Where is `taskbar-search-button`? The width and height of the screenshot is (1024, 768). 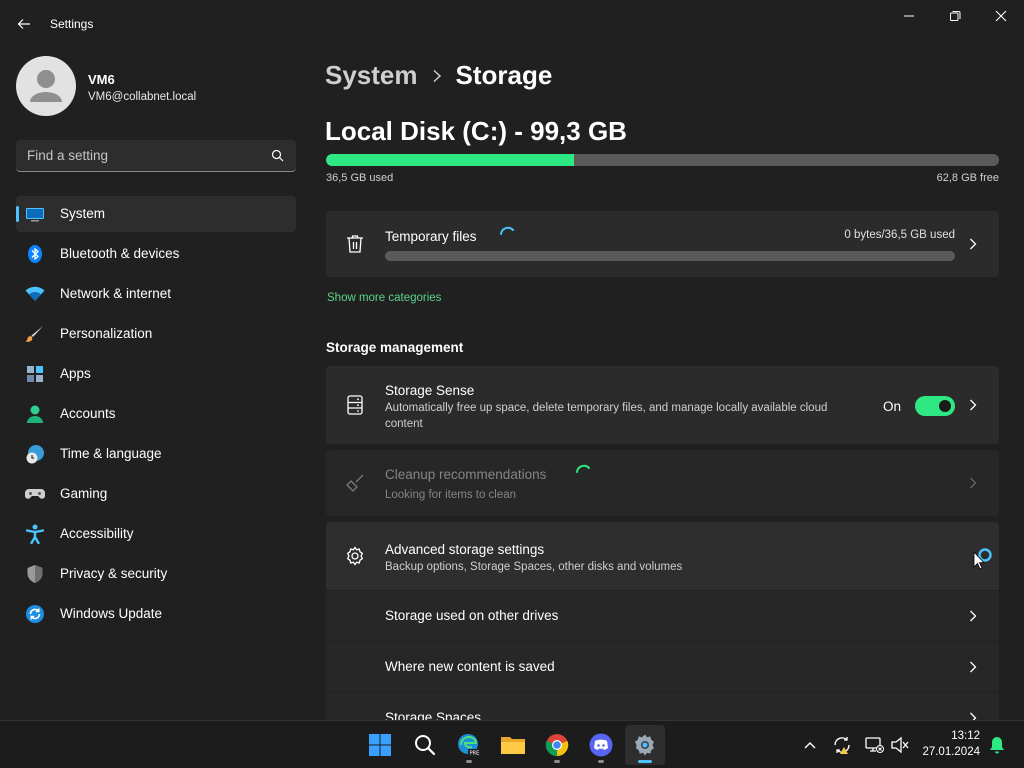 taskbar-search-button is located at coordinates (425, 745).